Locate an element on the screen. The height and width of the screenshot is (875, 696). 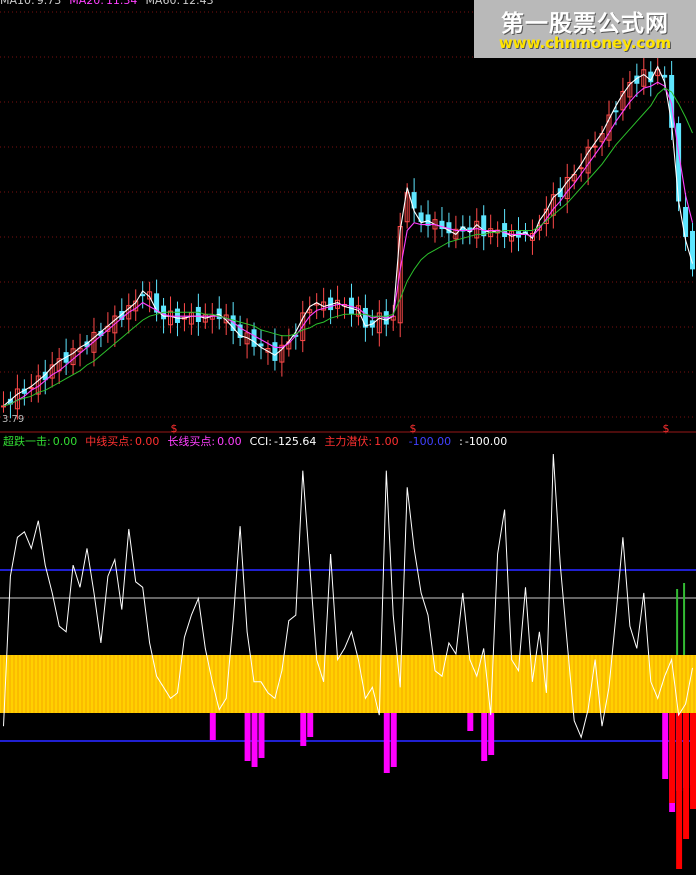
watermark-title: 第一股票公式网 is located at coordinates (585, 24).